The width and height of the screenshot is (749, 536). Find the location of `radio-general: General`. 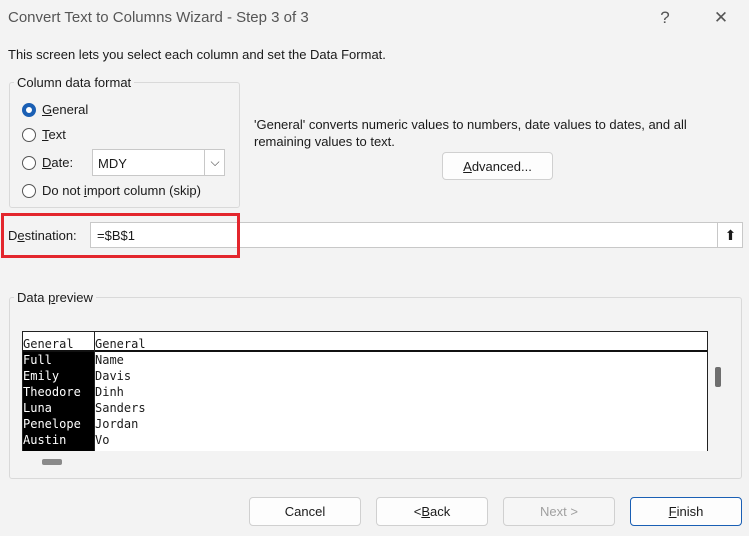

radio-general: General is located at coordinates (55, 109).